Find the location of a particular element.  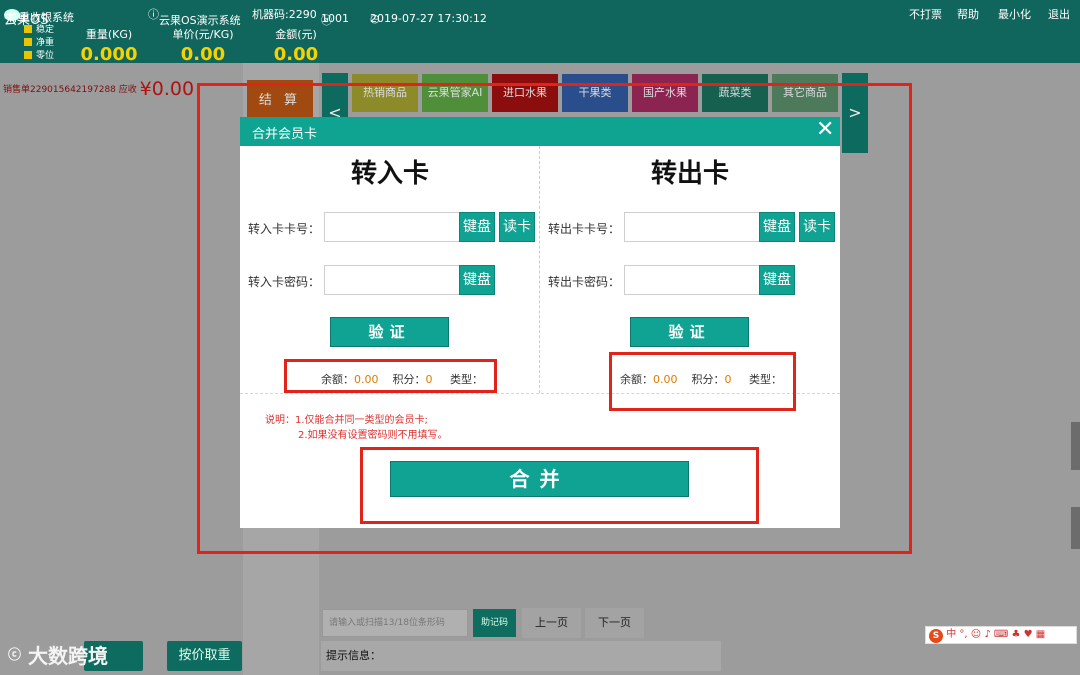

price-to-weight-button: 按价取重 is located at coordinates (204, 656).